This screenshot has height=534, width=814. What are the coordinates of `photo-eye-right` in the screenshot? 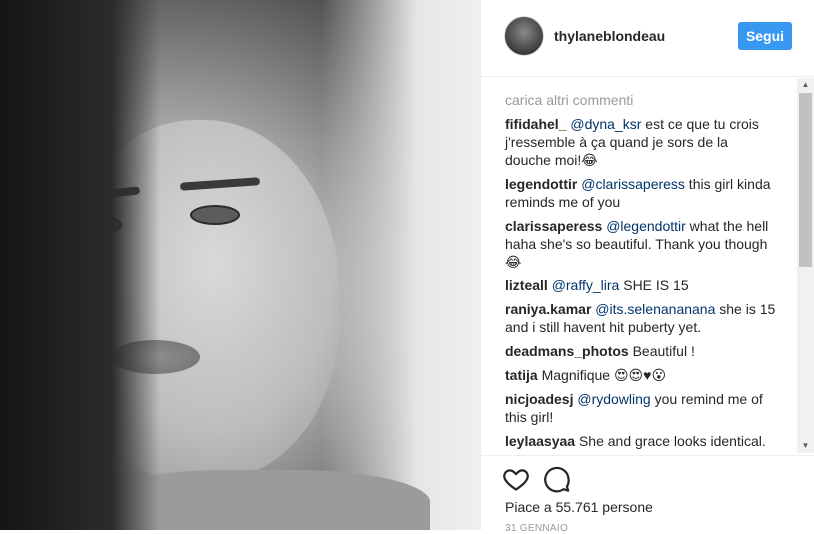 It's located at (215, 215).